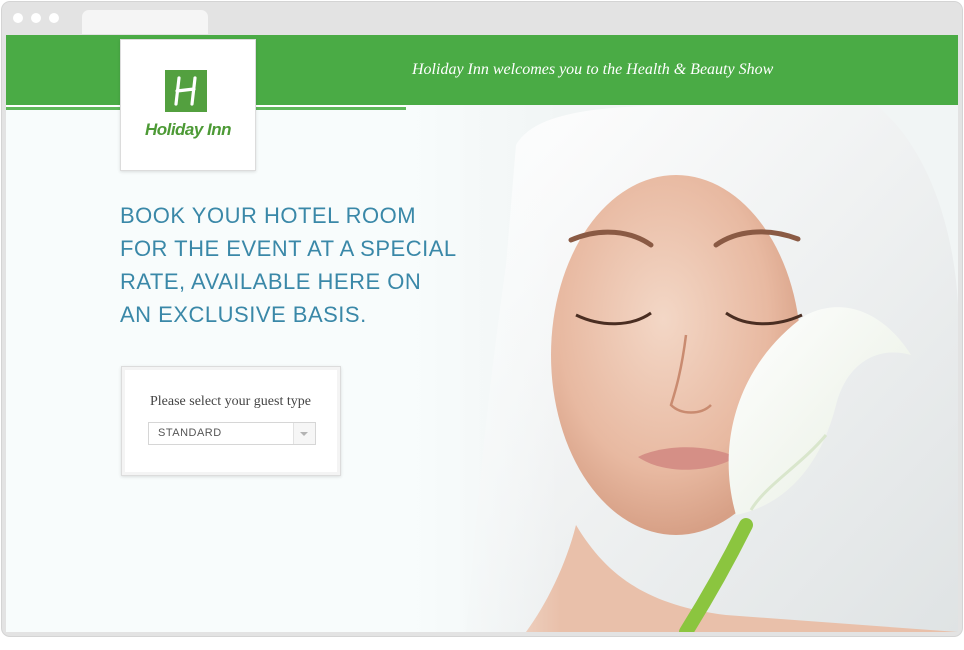  What do you see at coordinates (188, 129) in the screenshot?
I see `logo-wordmark: Holiday Inn` at bounding box center [188, 129].